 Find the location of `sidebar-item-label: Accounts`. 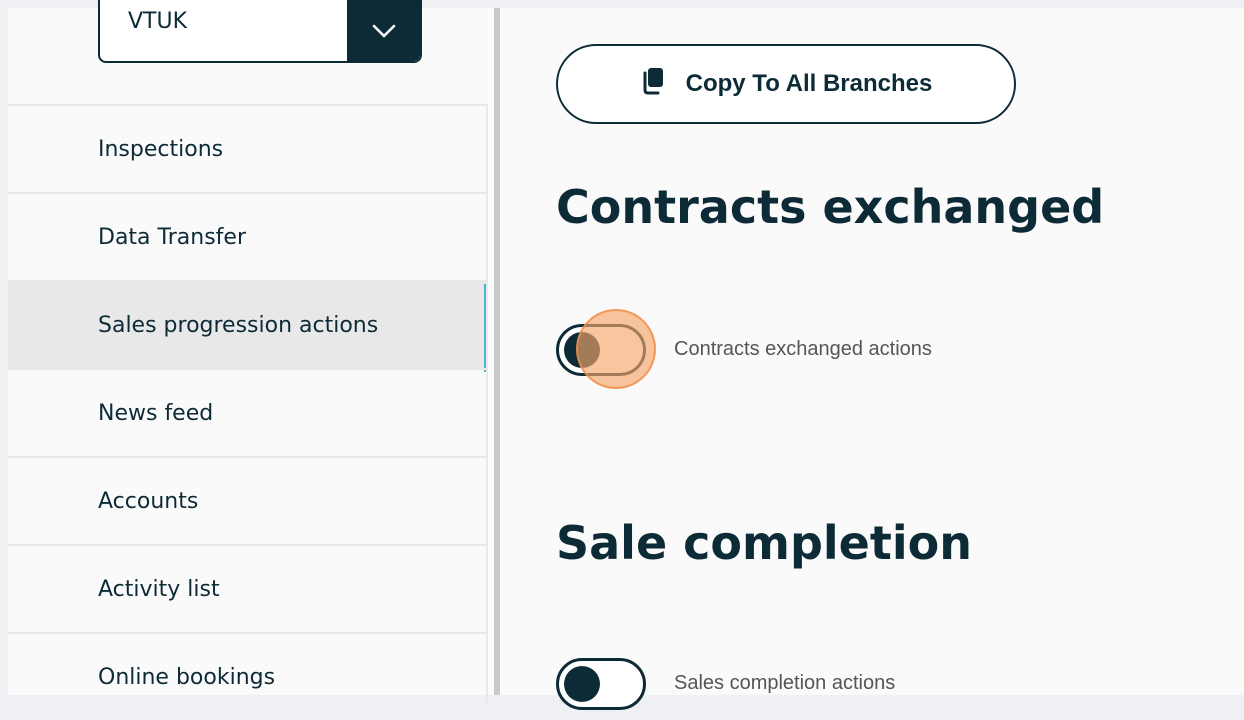

sidebar-item-label: Accounts is located at coordinates (148, 501).